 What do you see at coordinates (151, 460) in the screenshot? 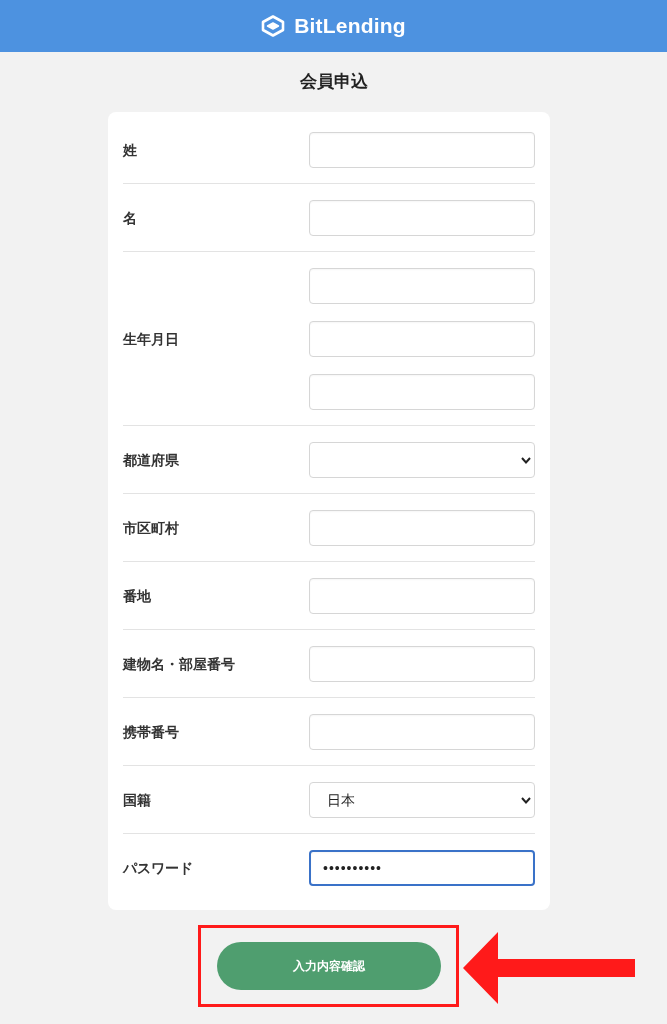
I see `field-label: 都道府県` at bounding box center [151, 460].